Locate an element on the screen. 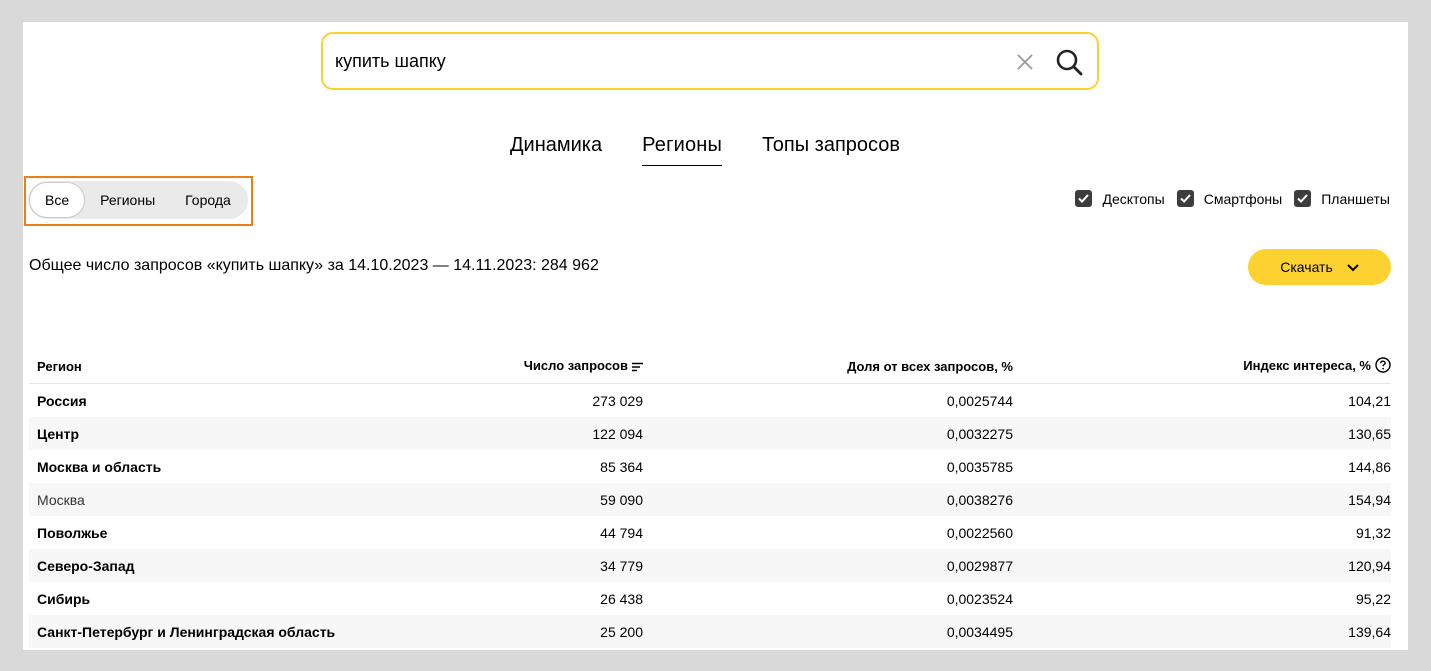 The height and width of the screenshot is (671, 1431). segment-regions: Регионы is located at coordinates (127, 200).